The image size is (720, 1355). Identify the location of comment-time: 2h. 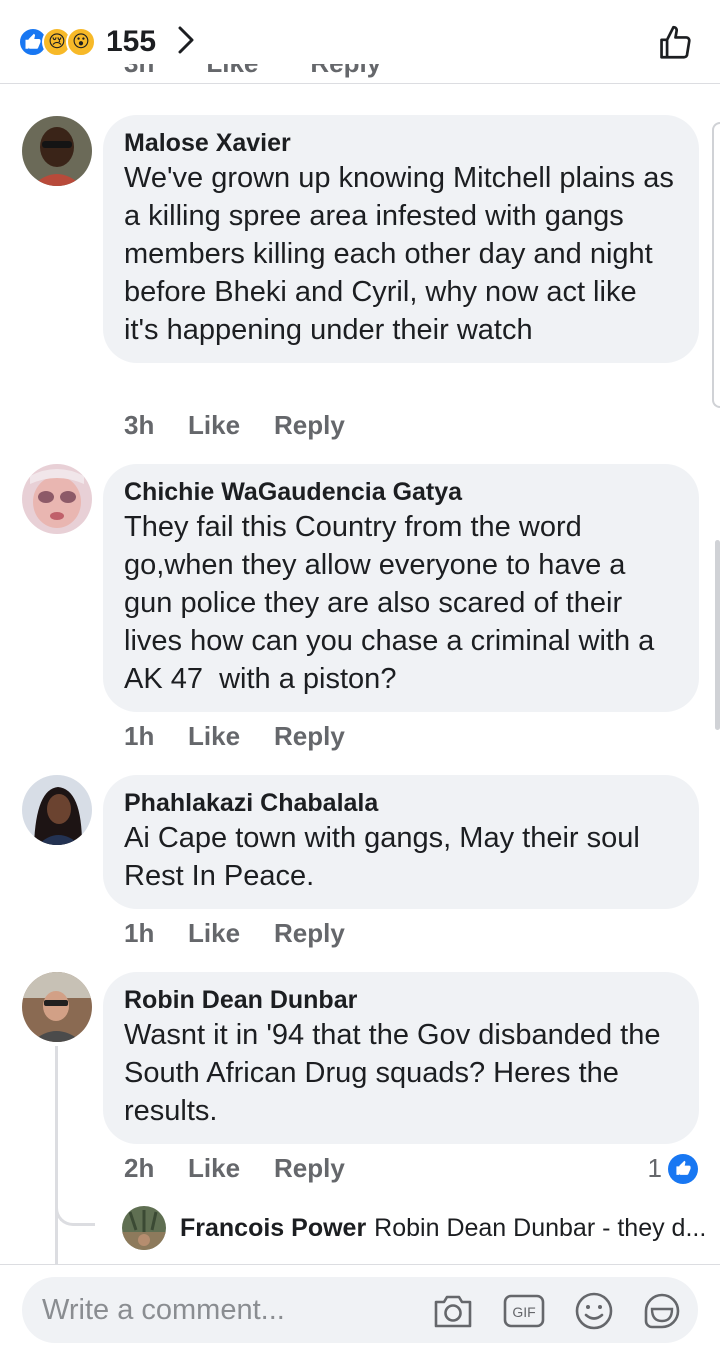
(139, 1168).